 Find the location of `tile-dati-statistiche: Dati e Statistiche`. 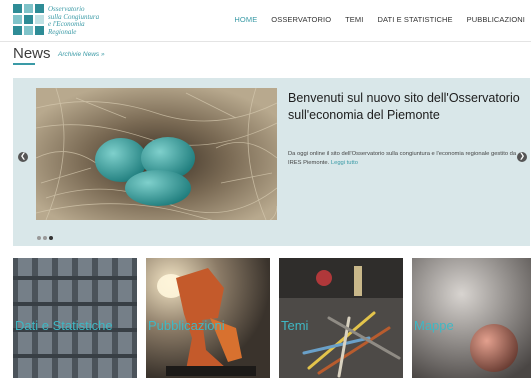

tile-dati-statistiche: Dati e Statistiche is located at coordinates (75, 318).